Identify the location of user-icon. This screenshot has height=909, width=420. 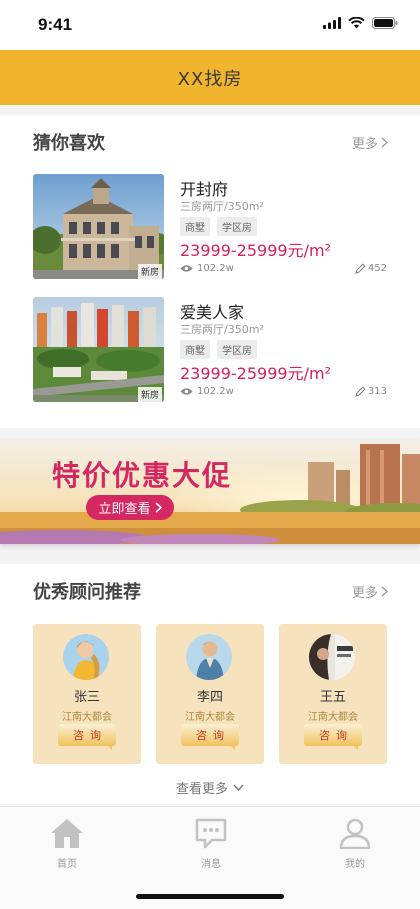
(355, 834).